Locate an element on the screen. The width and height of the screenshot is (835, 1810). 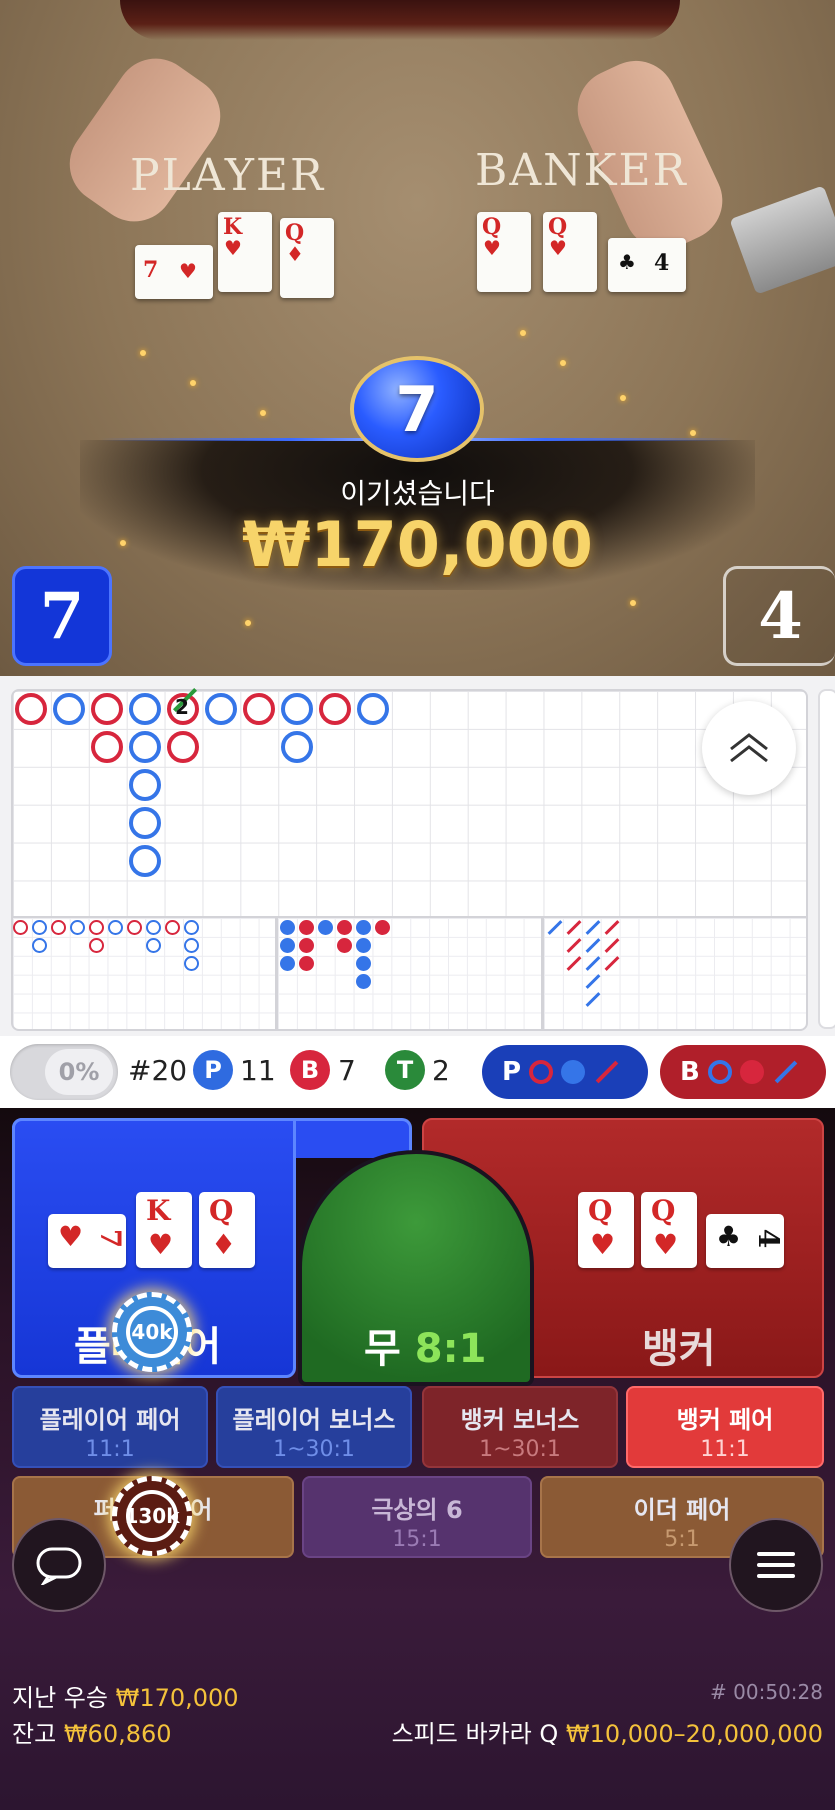
tie-odds: 8:1 is located at coordinates (450, 1349).